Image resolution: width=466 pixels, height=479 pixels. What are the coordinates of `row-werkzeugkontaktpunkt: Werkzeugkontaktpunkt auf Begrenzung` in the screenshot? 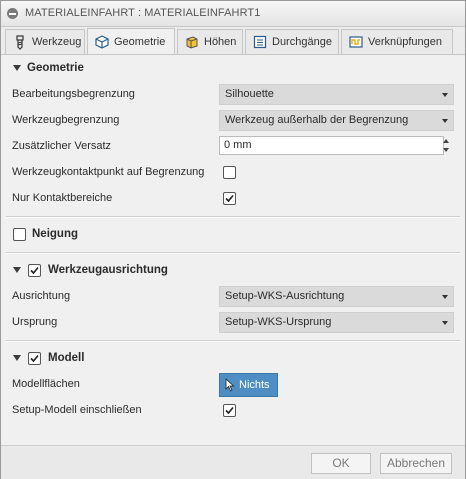 It's located at (233, 172).